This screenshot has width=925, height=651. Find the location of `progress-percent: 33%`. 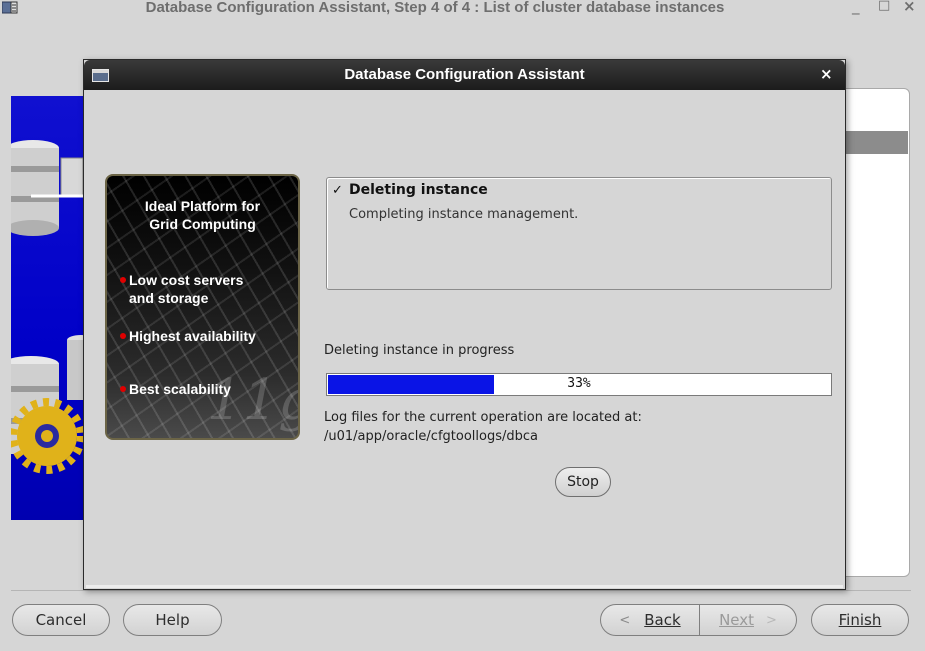

progress-percent: 33% is located at coordinates (579, 383).